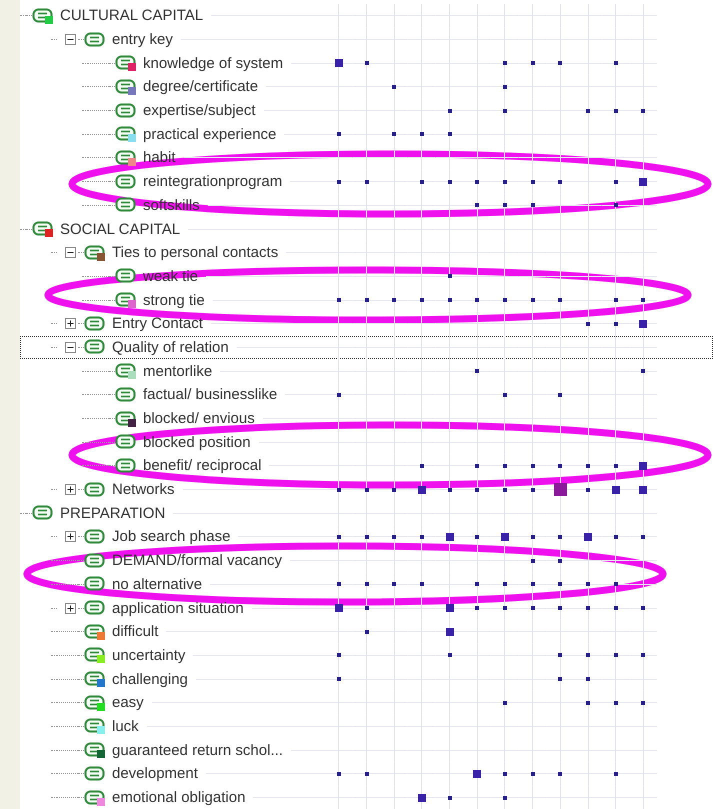 Image resolution: width=713 pixels, height=809 pixels. I want to click on code-label: challenging, so click(150, 679).